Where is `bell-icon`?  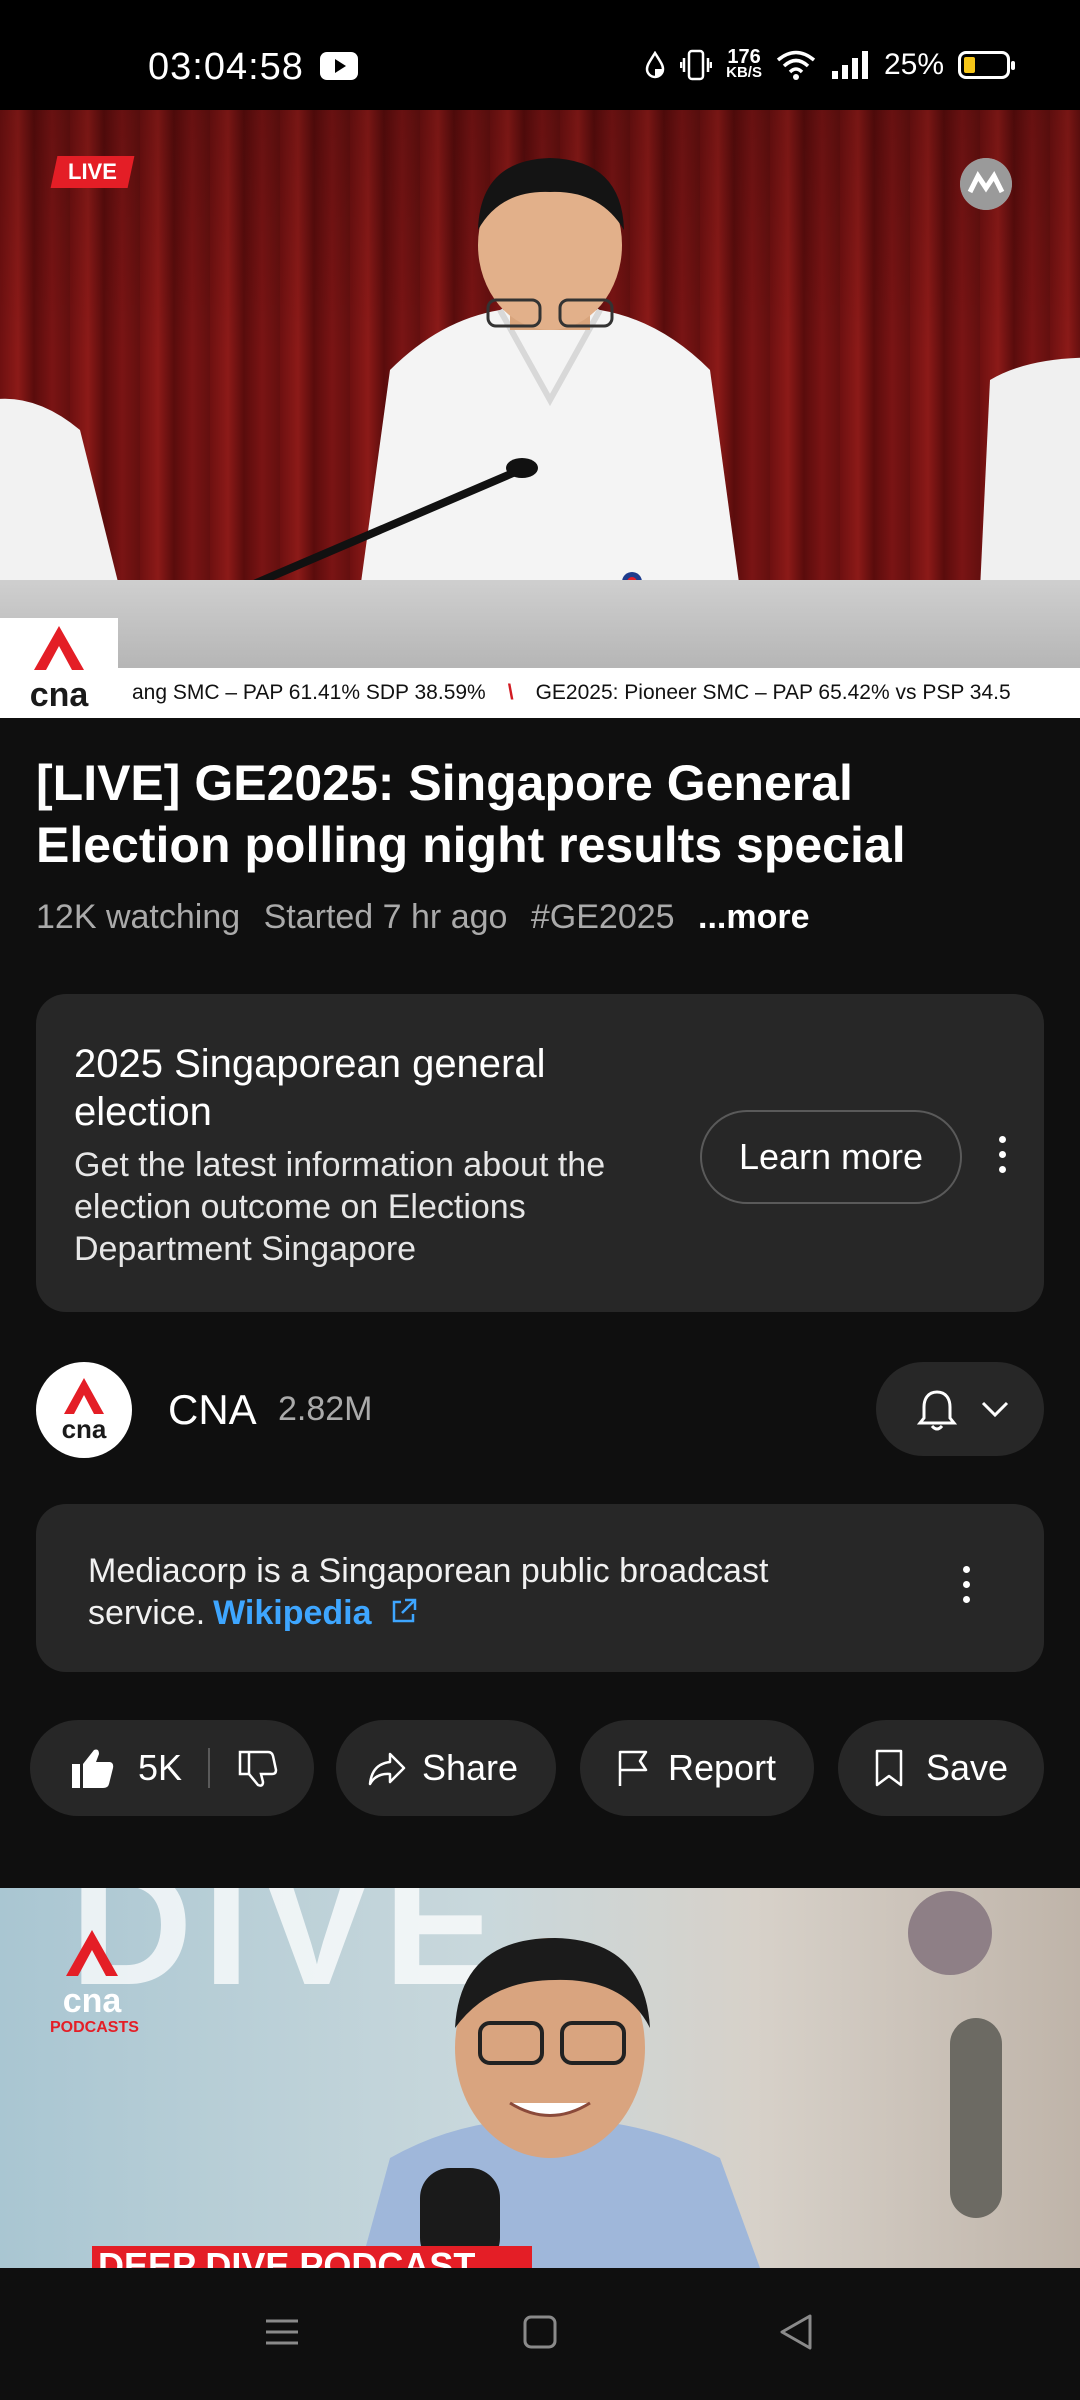
bell-icon is located at coordinates (937, 1410).